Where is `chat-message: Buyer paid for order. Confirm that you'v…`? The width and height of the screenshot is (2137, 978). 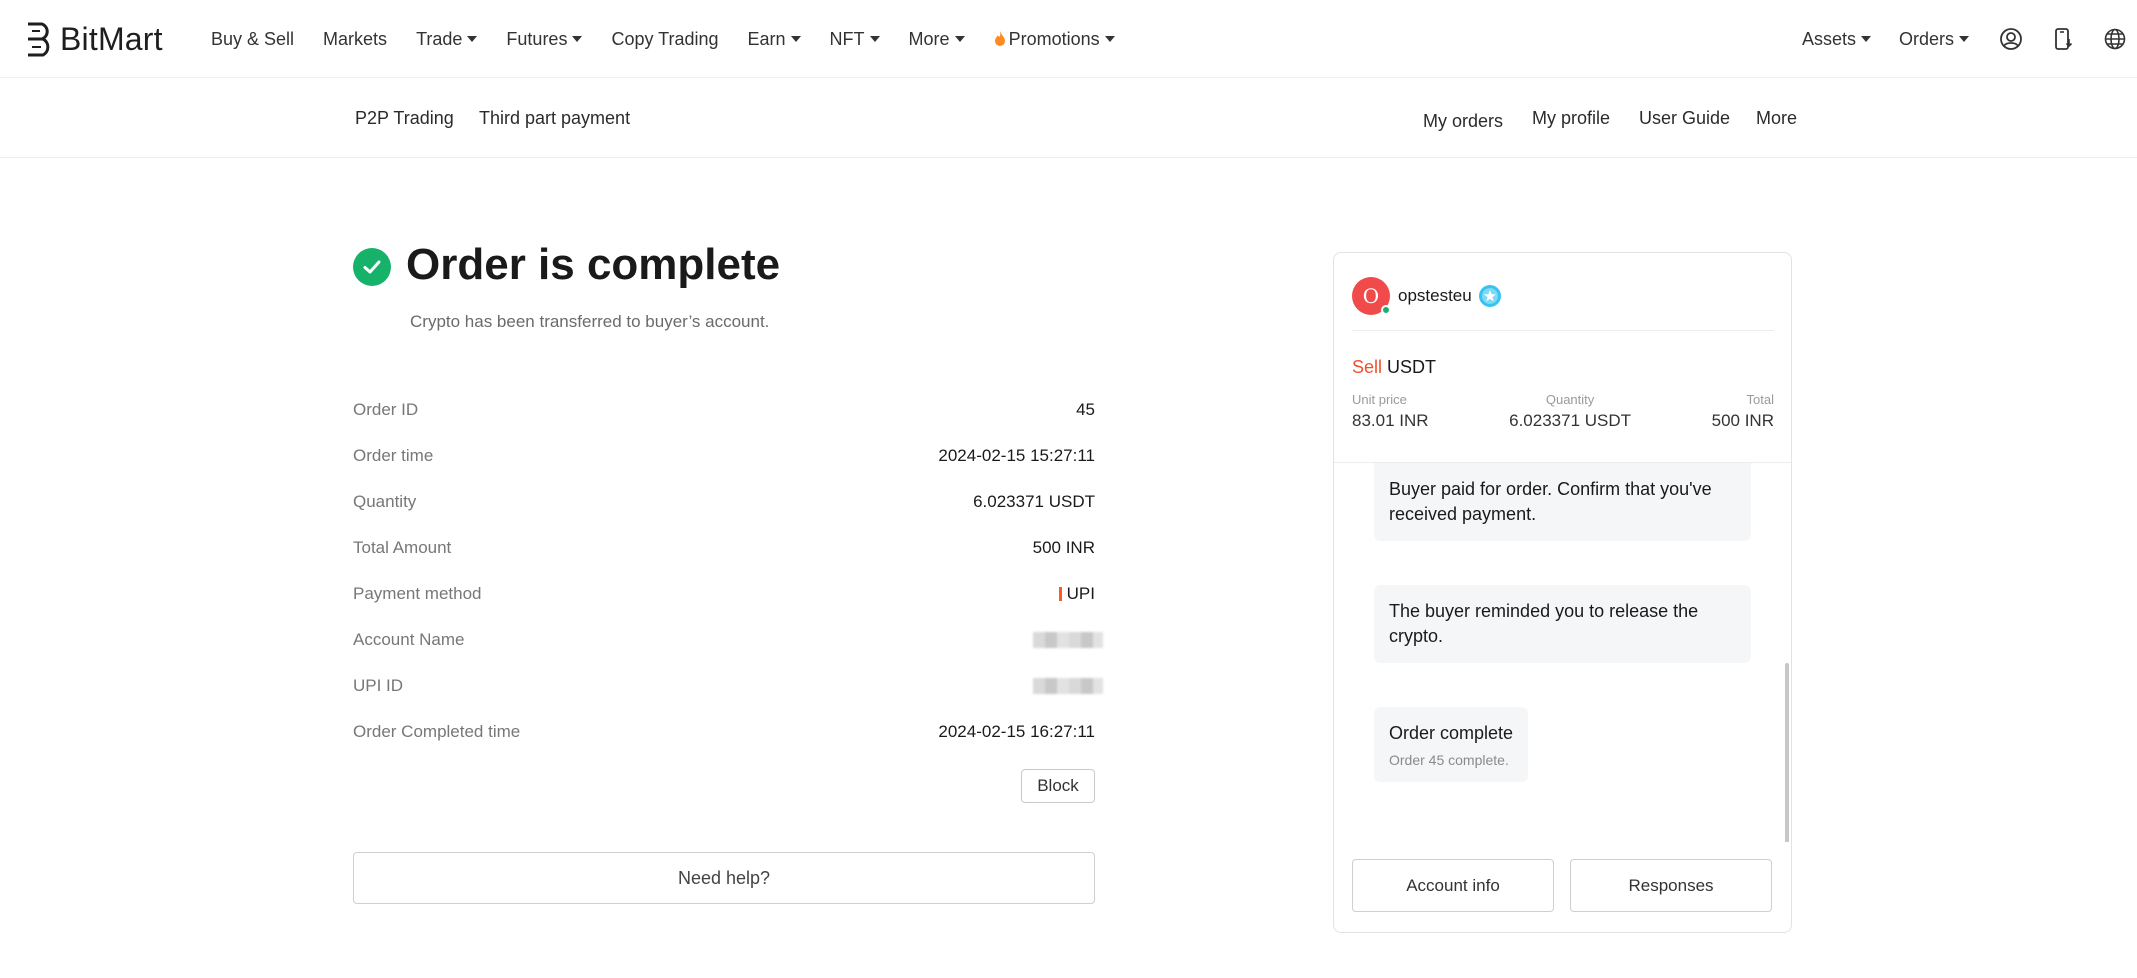 chat-message: Buyer paid for order. Confirm that you'v… is located at coordinates (1562, 502).